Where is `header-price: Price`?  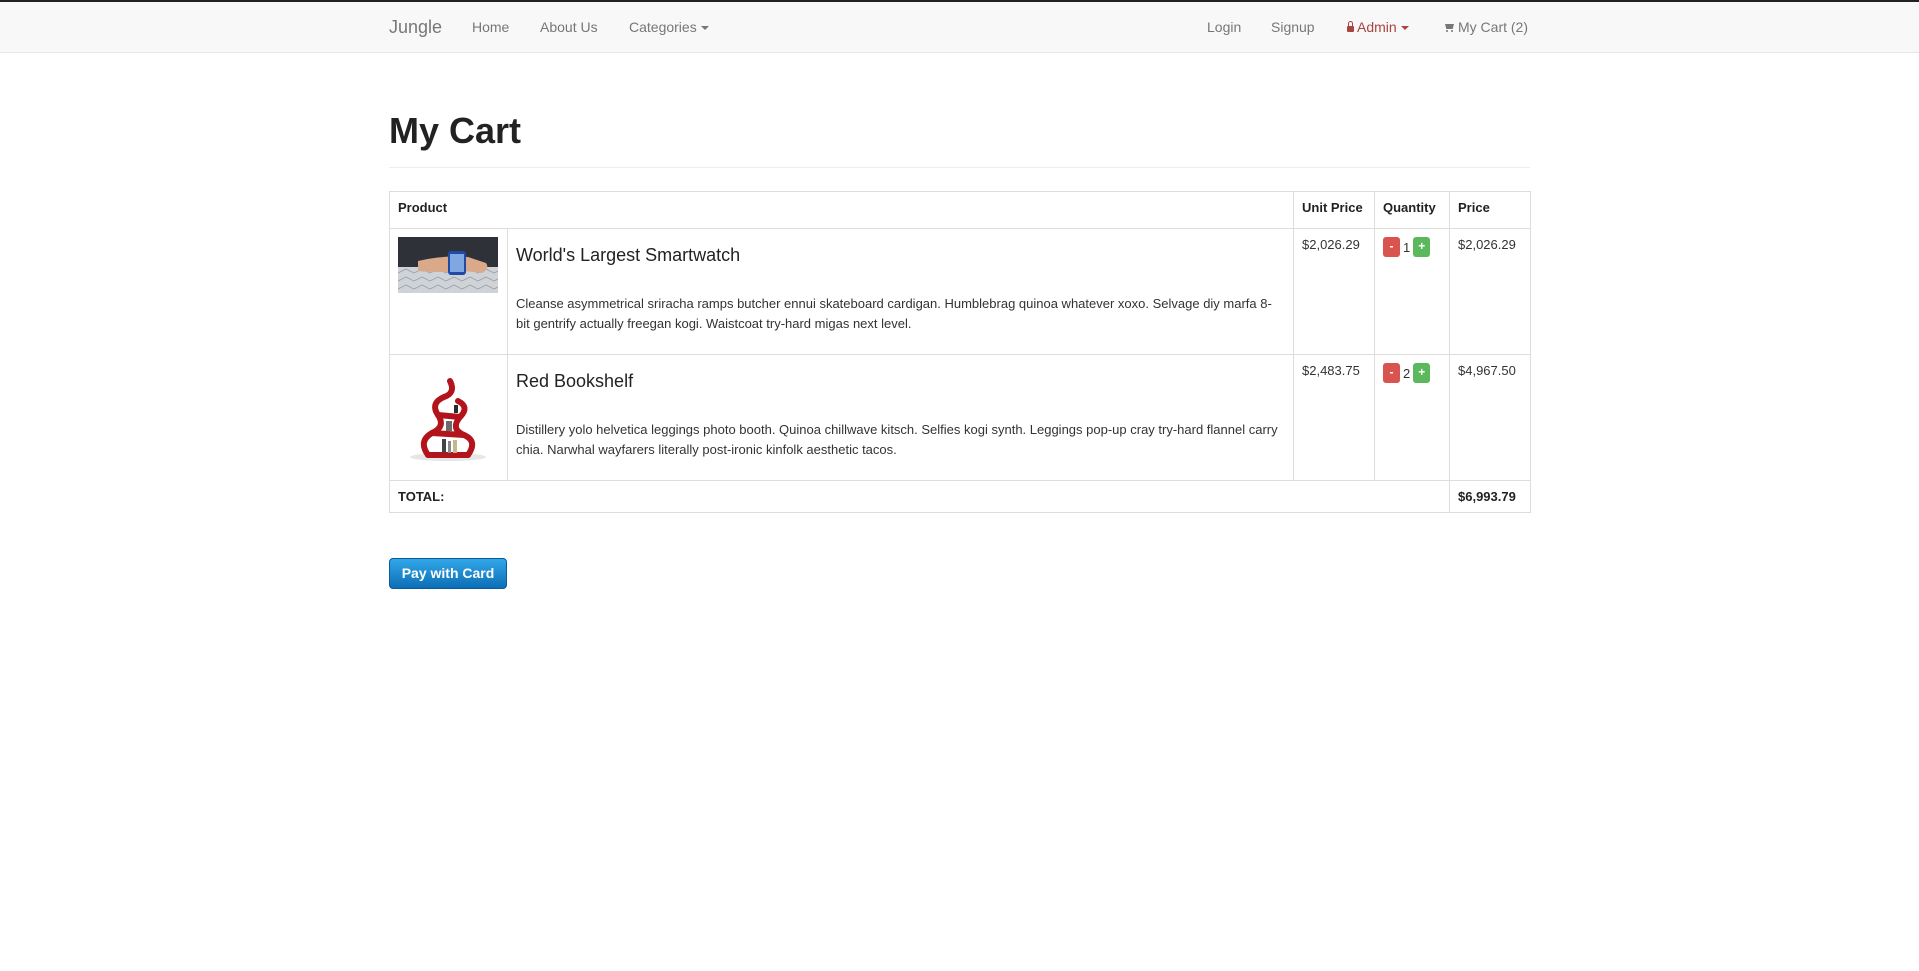
header-price: Price is located at coordinates (1490, 210).